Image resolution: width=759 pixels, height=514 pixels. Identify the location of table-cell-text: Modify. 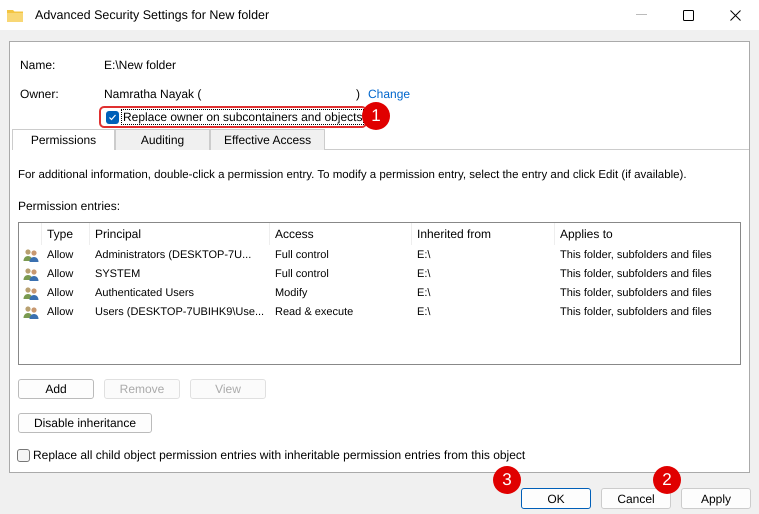
(291, 293).